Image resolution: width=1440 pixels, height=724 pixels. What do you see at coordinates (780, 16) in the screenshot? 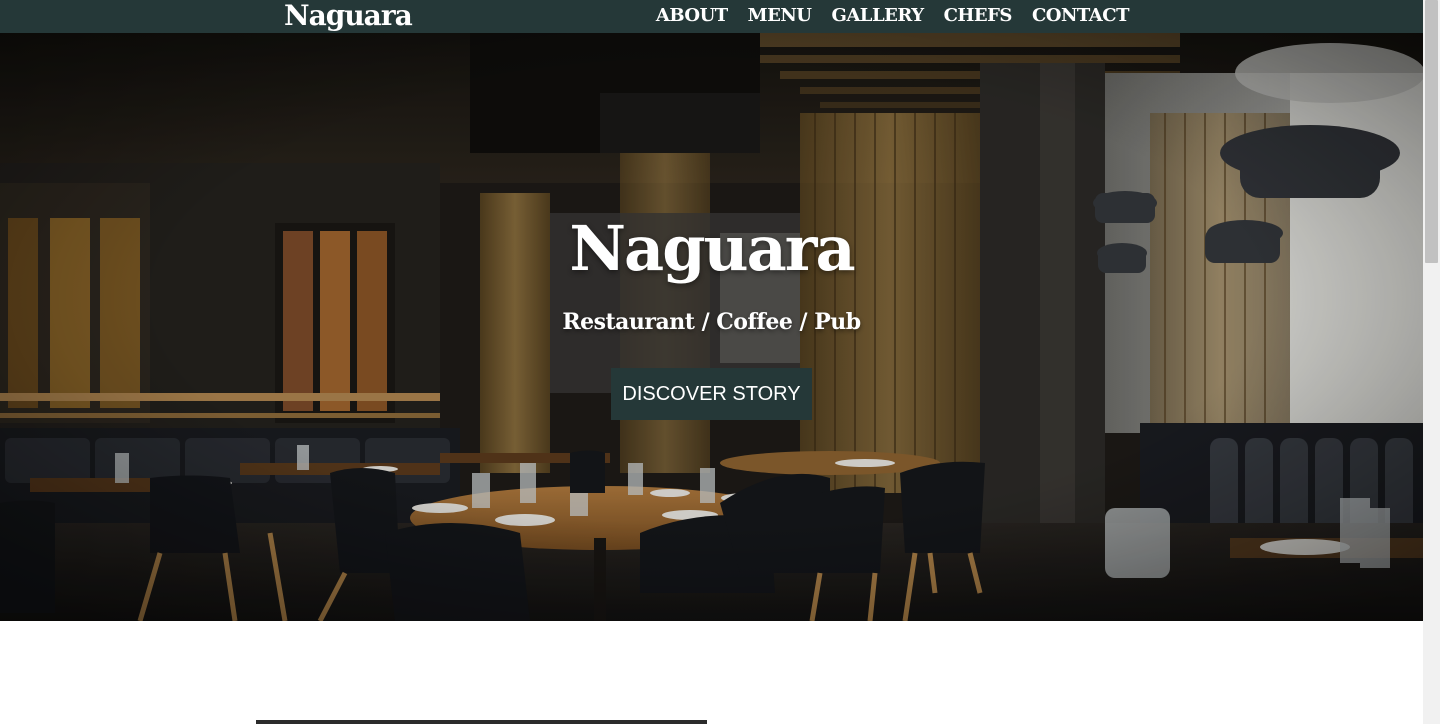
I see `nav-link-menu: MENU` at bounding box center [780, 16].